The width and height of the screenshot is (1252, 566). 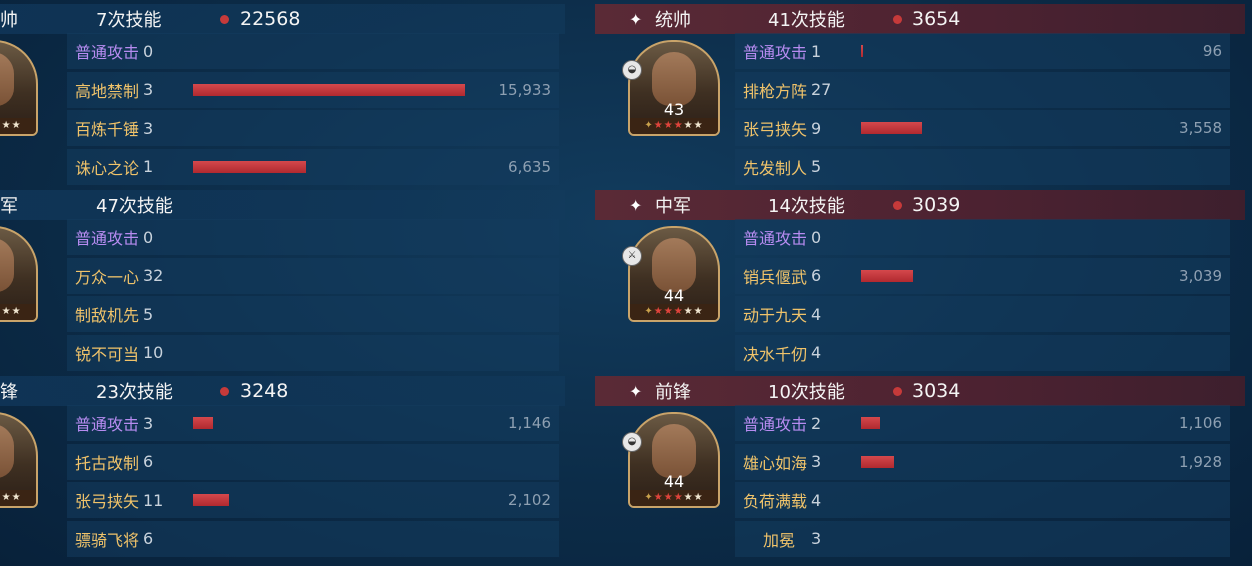 What do you see at coordinates (779, 540) in the screenshot?
I see `skill-name: 加冕` at bounding box center [779, 540].